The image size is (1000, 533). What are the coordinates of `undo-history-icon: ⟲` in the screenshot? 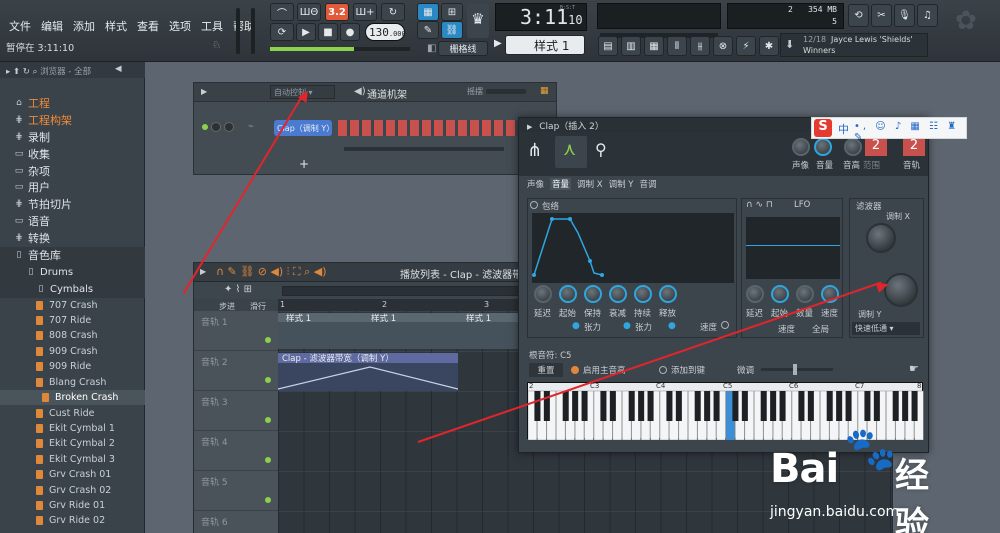 It's located at (858, 15).